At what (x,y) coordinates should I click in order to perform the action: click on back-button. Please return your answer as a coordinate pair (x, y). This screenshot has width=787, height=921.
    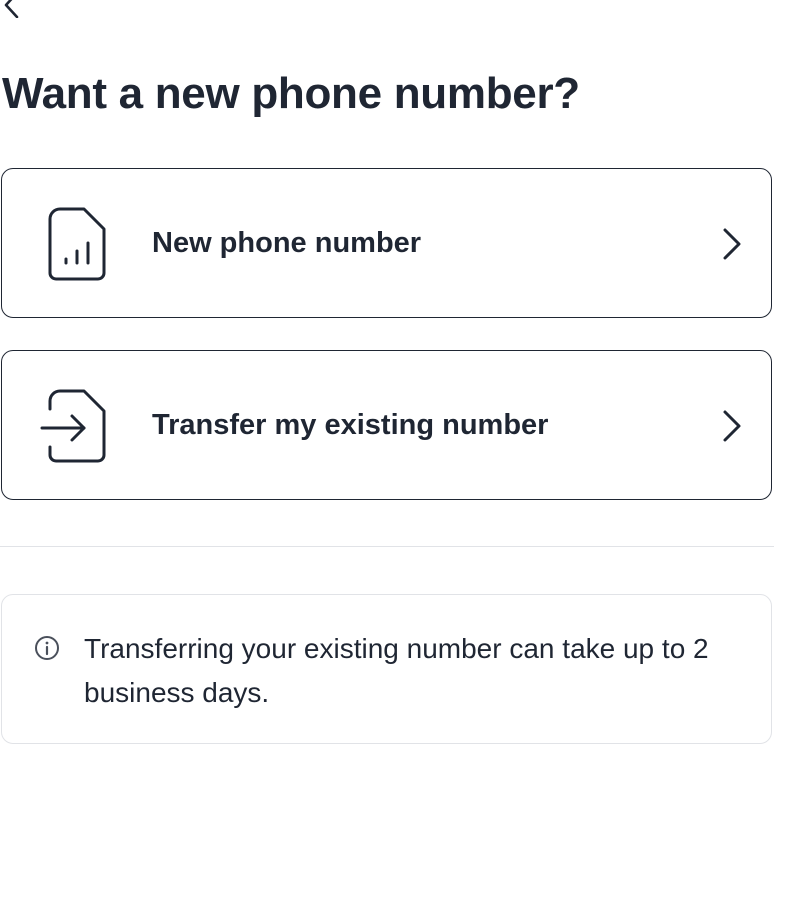
    Looking at the image, I should click on (11, 9).